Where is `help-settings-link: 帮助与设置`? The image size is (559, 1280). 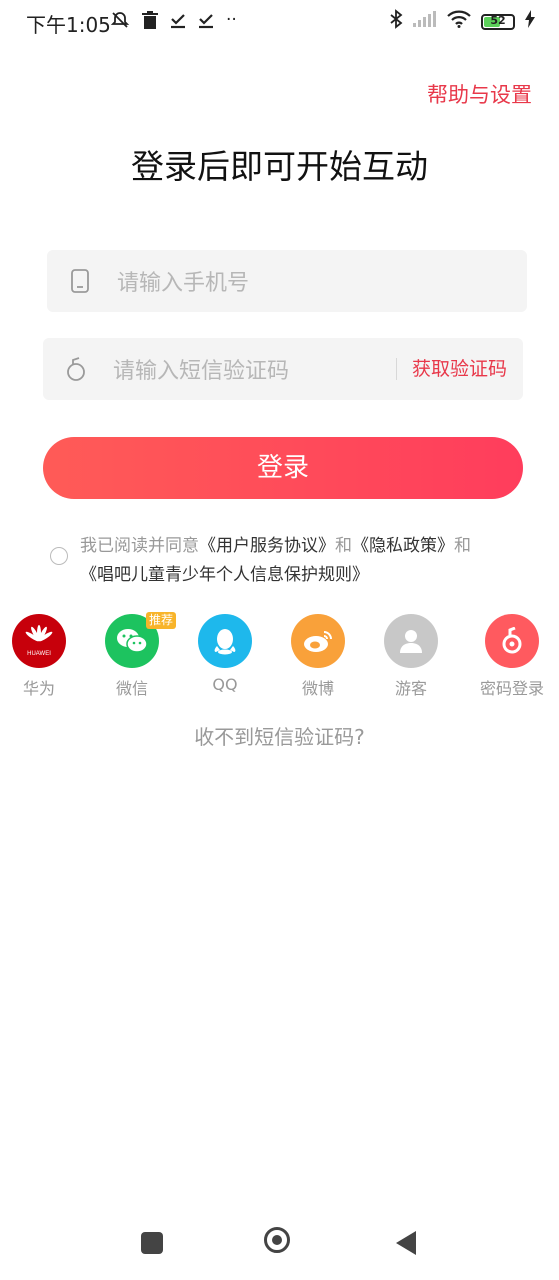 help-settings-link: 帮助与设置 is located at coordinates (479, 94).